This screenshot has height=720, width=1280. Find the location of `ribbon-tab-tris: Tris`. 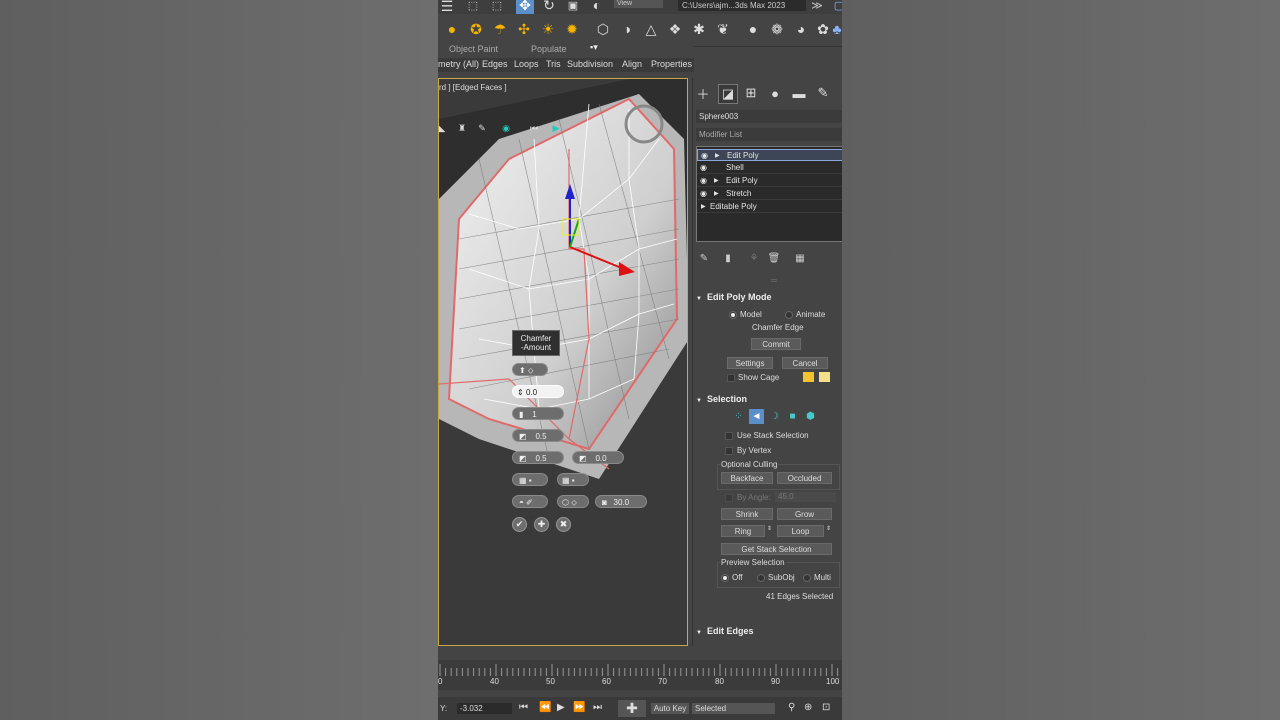

ribbon-tab-tris: Tris is located at coordinates (553, 64).